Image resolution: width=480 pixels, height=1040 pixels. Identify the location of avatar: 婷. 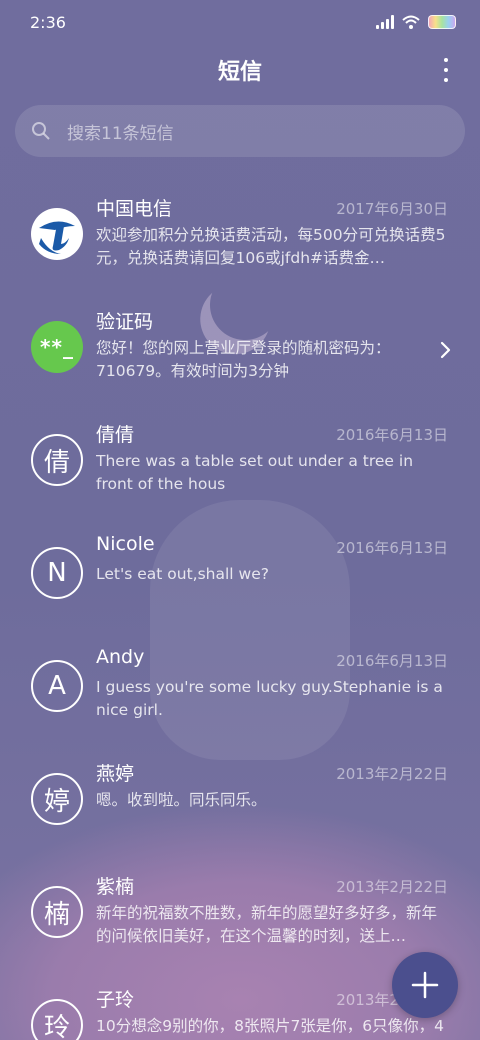
(57, 799).